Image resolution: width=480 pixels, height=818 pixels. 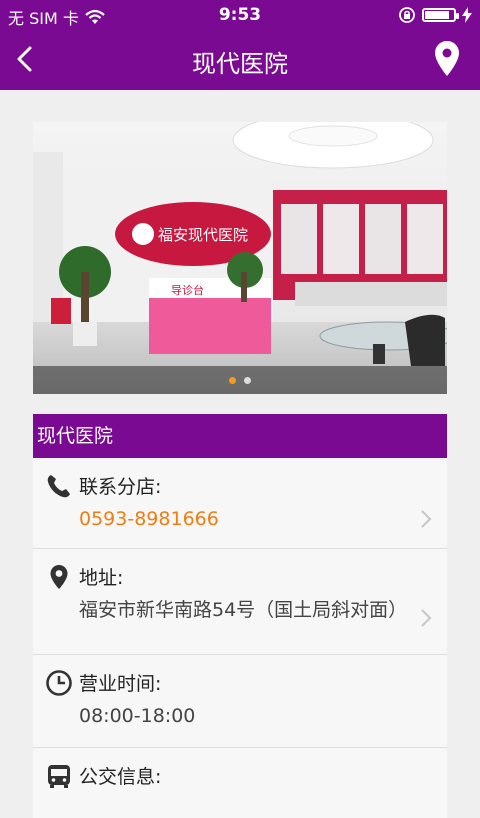 I want to click on bus-label: 公交信息:, so click(x=120, y=777).